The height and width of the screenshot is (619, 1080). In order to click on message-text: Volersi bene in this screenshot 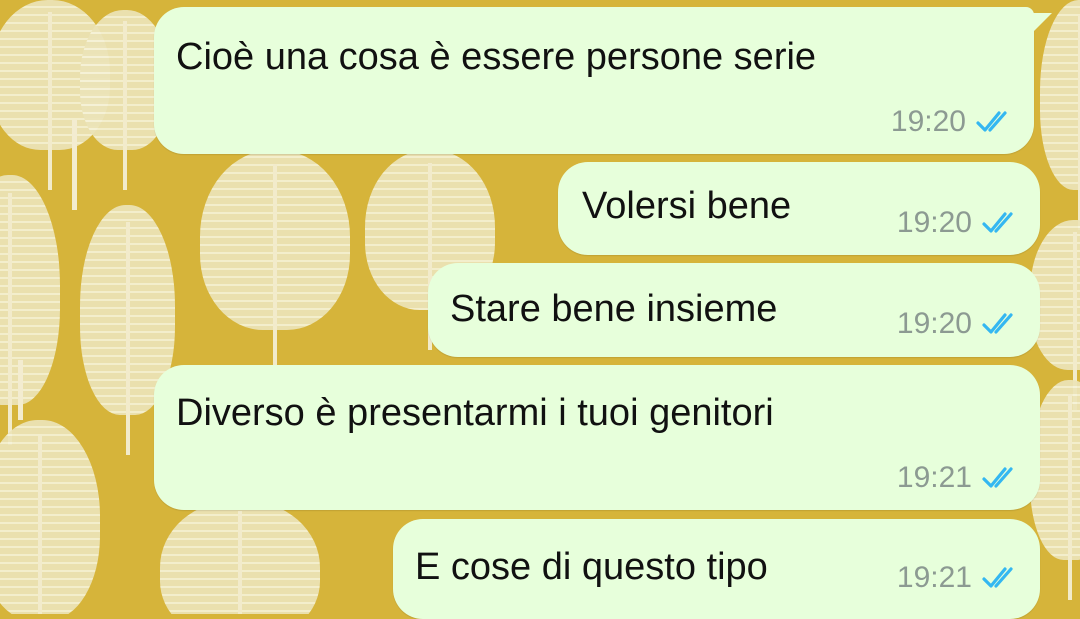, I will do `click(687, 206)`.